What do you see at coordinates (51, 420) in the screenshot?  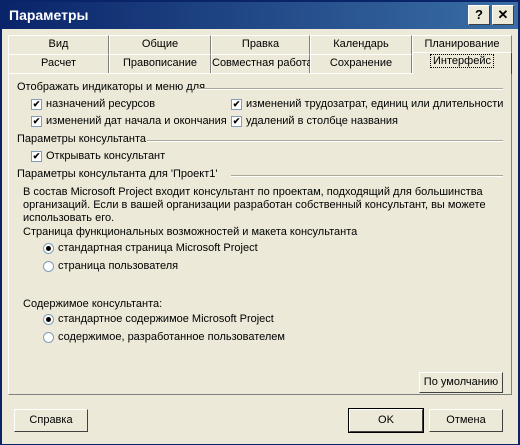 I see `help-dialog-button: Справка` at bounding box center [51, 420].